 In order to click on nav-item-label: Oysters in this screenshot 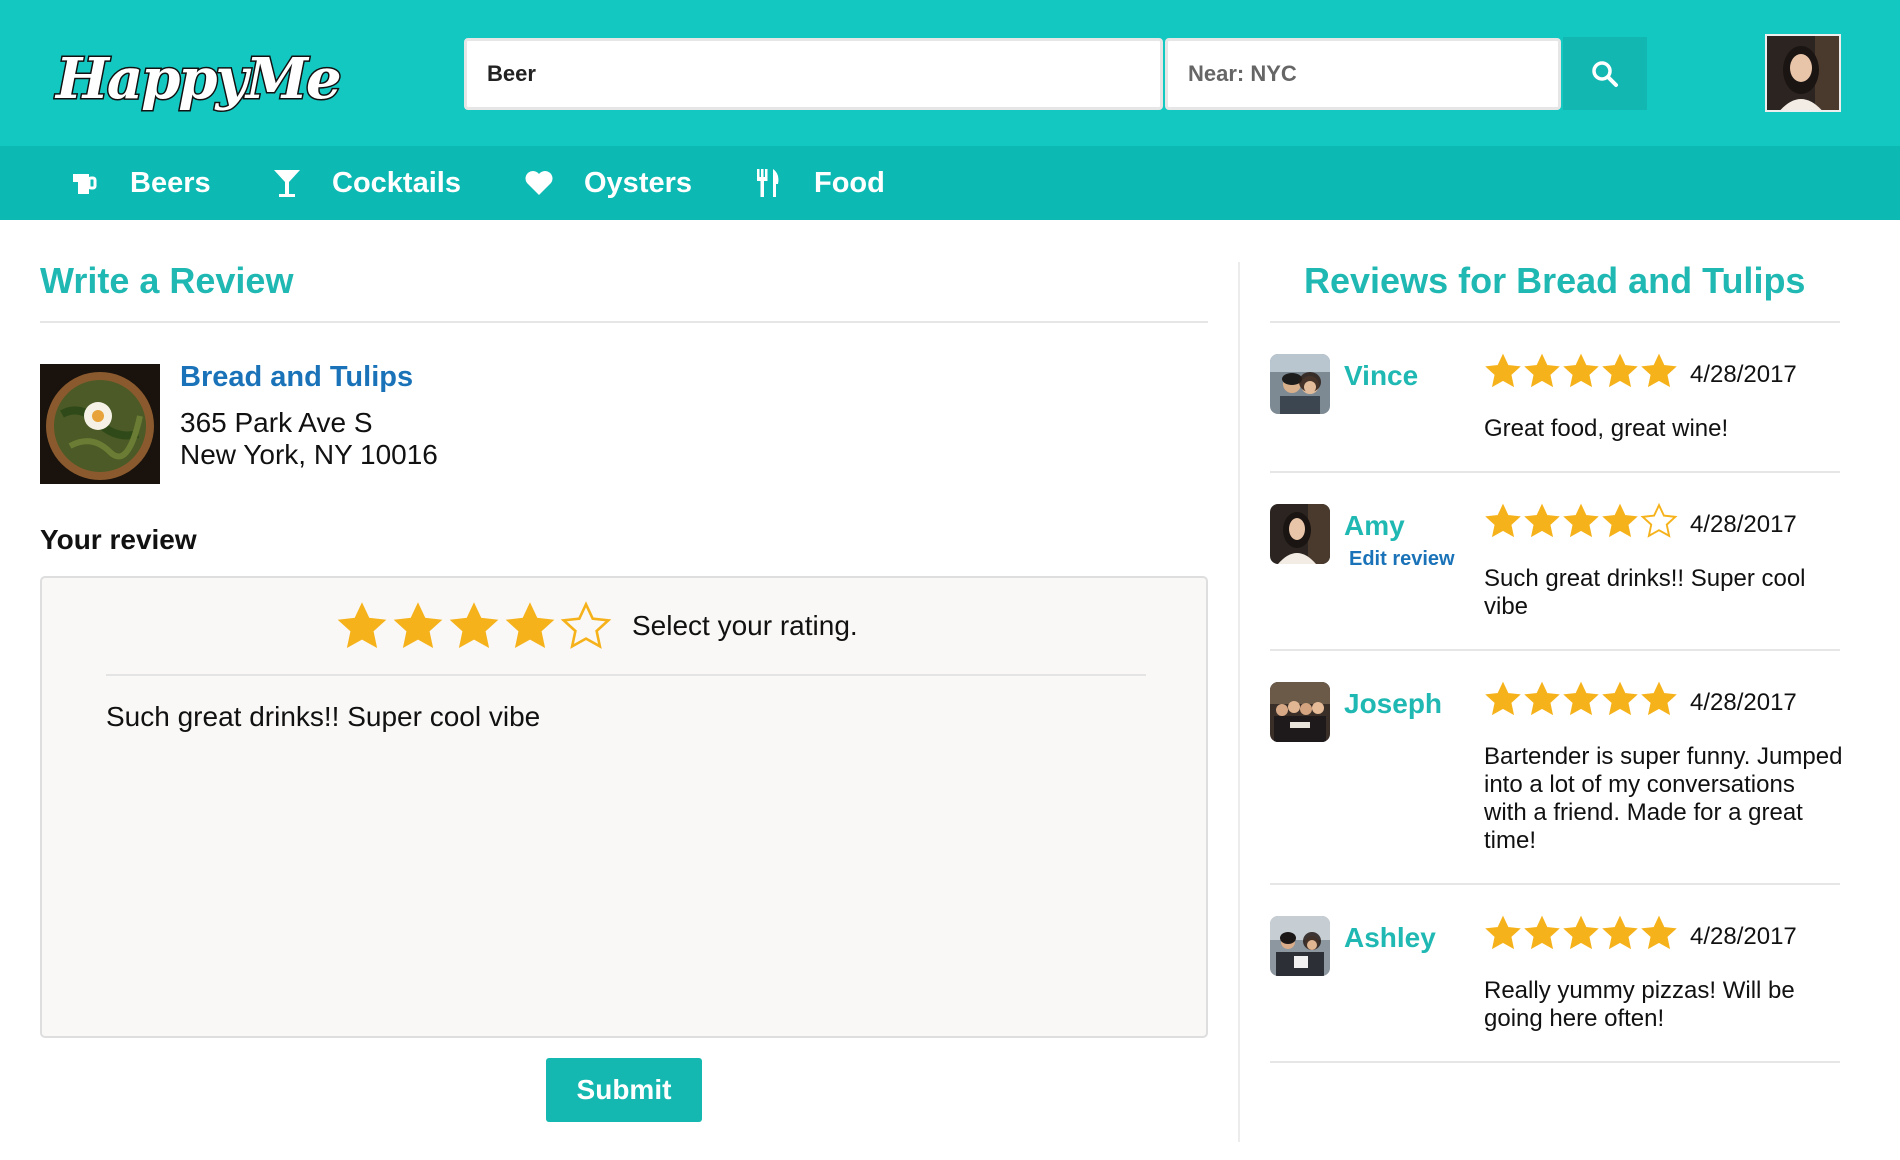, I will do `click(638, 182)`.